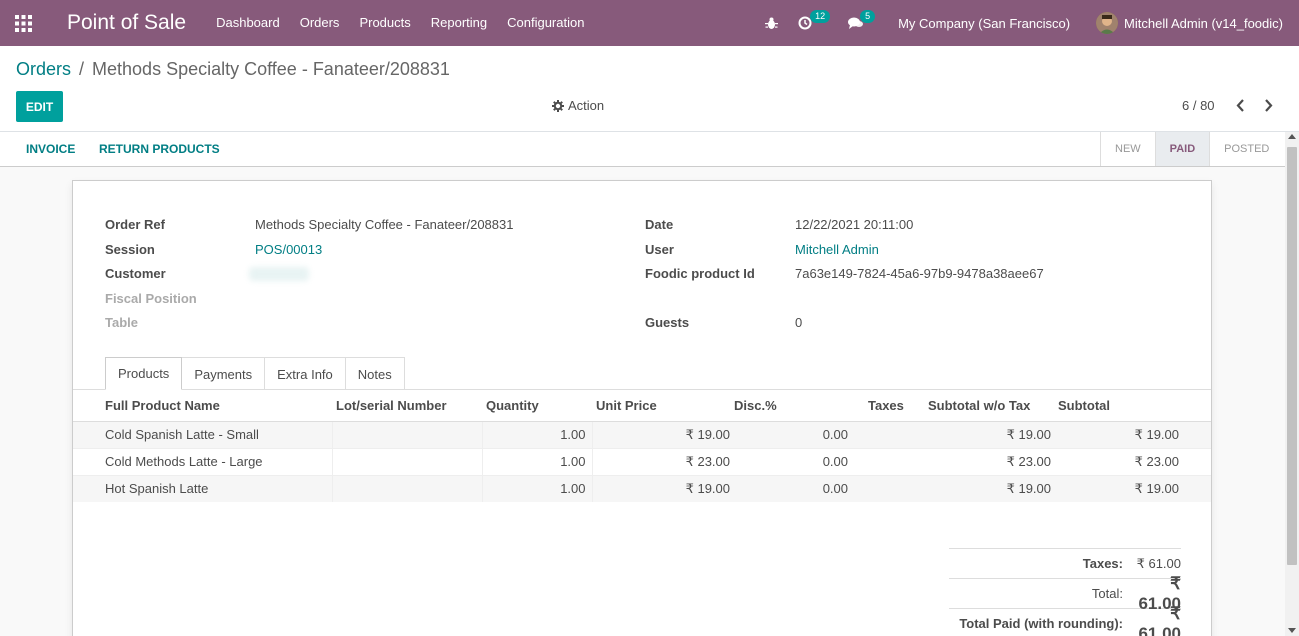 The height and width of the screenshot is (636, 1299). What do you see at coordinates (135, 273) in the screenshot?
I see `customer-label: Customer` at bounding box center [135, 273].